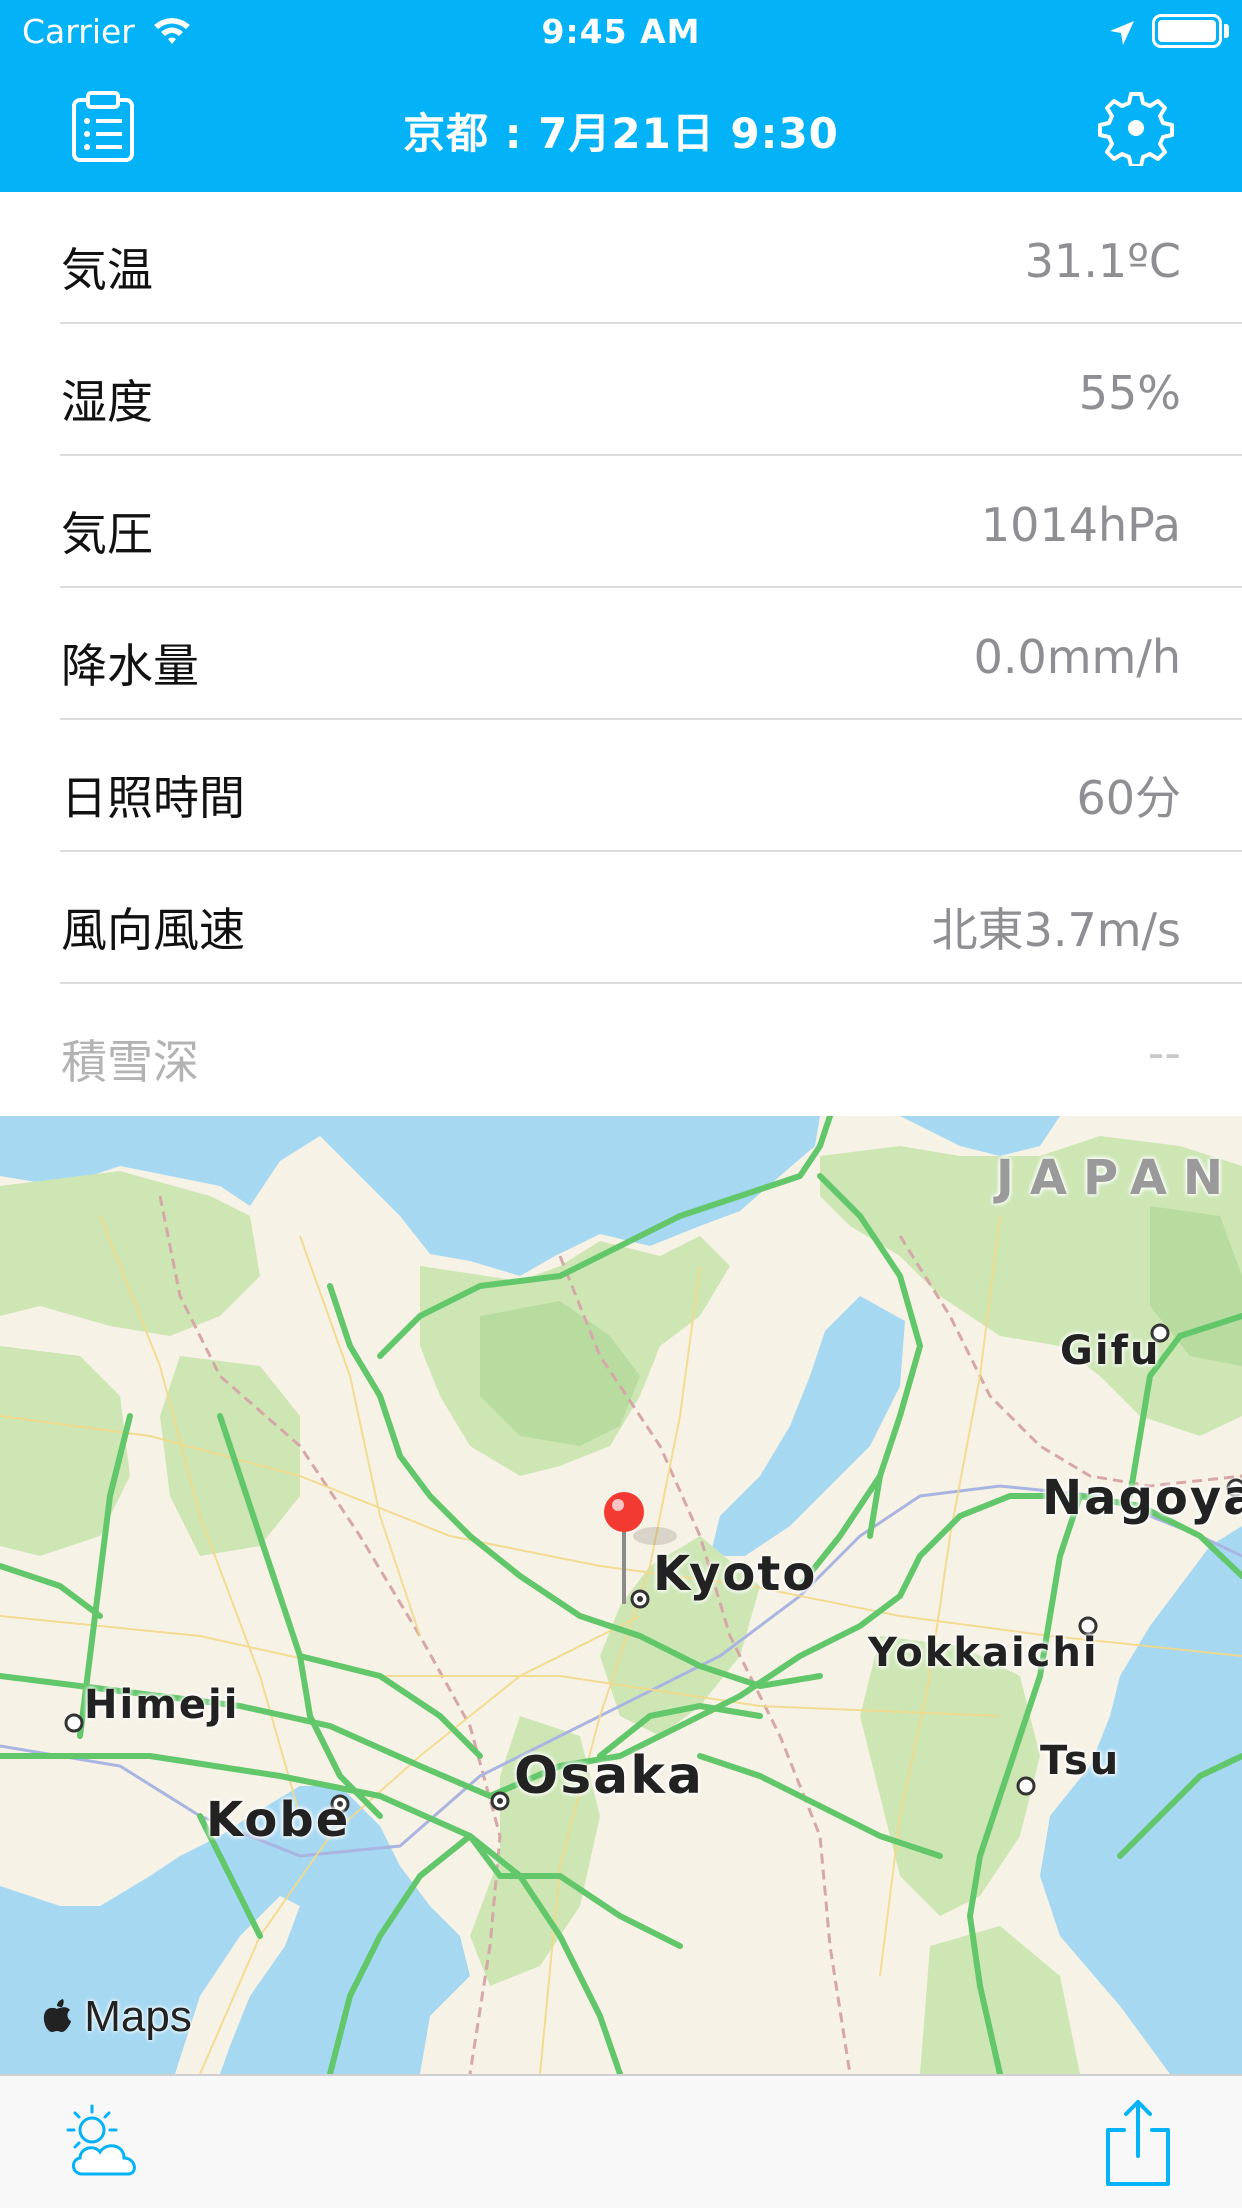  What do you see at coordinates (621, 258) in the screenshot?
I see `row-temperature: 気温 31.1ºC` at bounding box center [621, 258].